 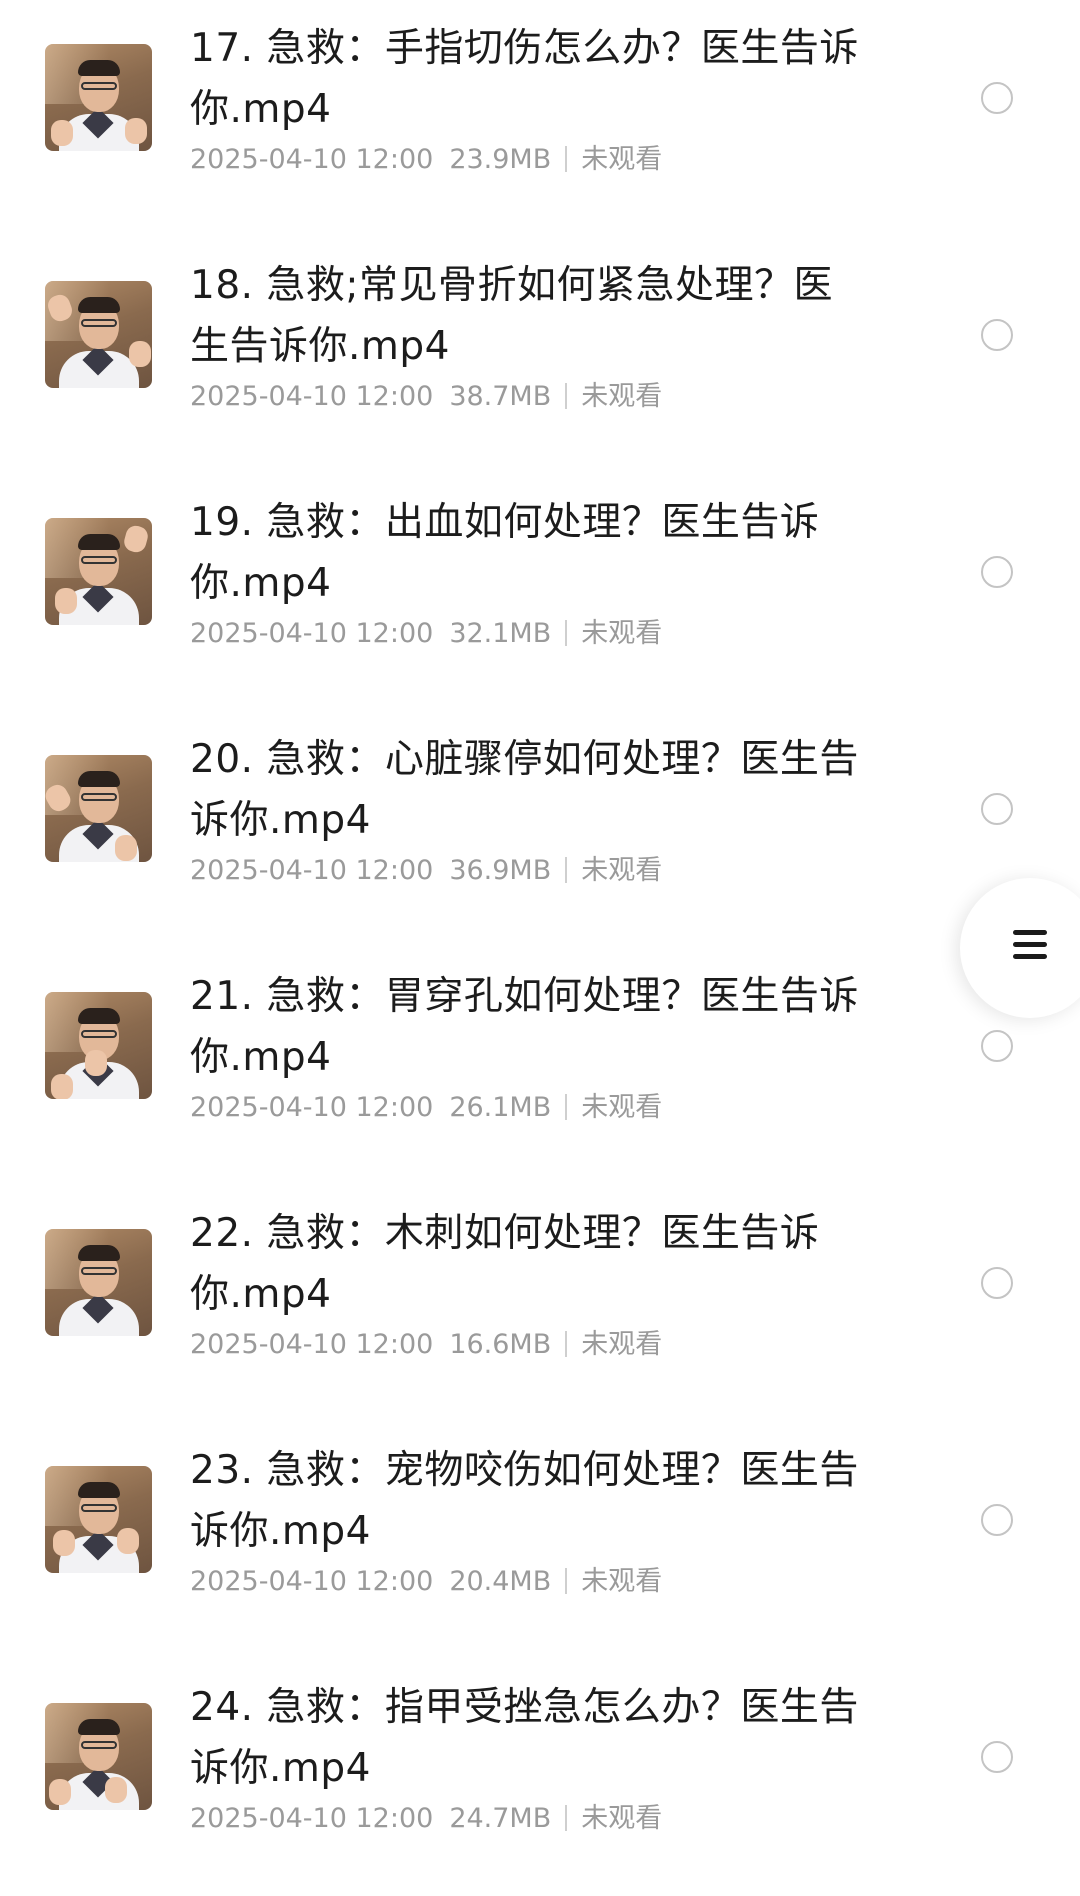 I want to click on video-title: 21. 急救：胃穿孔如何处理？医生告诉你.mp4, so click(x=530, y=1027).